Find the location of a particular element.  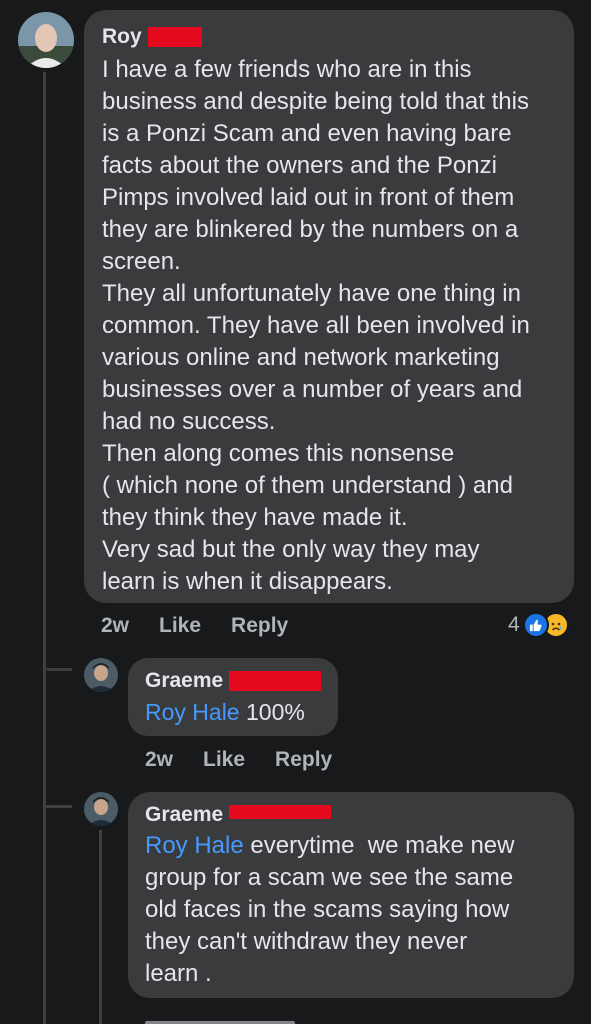

reaction-count: 4 is located at coordinates (514, 624).